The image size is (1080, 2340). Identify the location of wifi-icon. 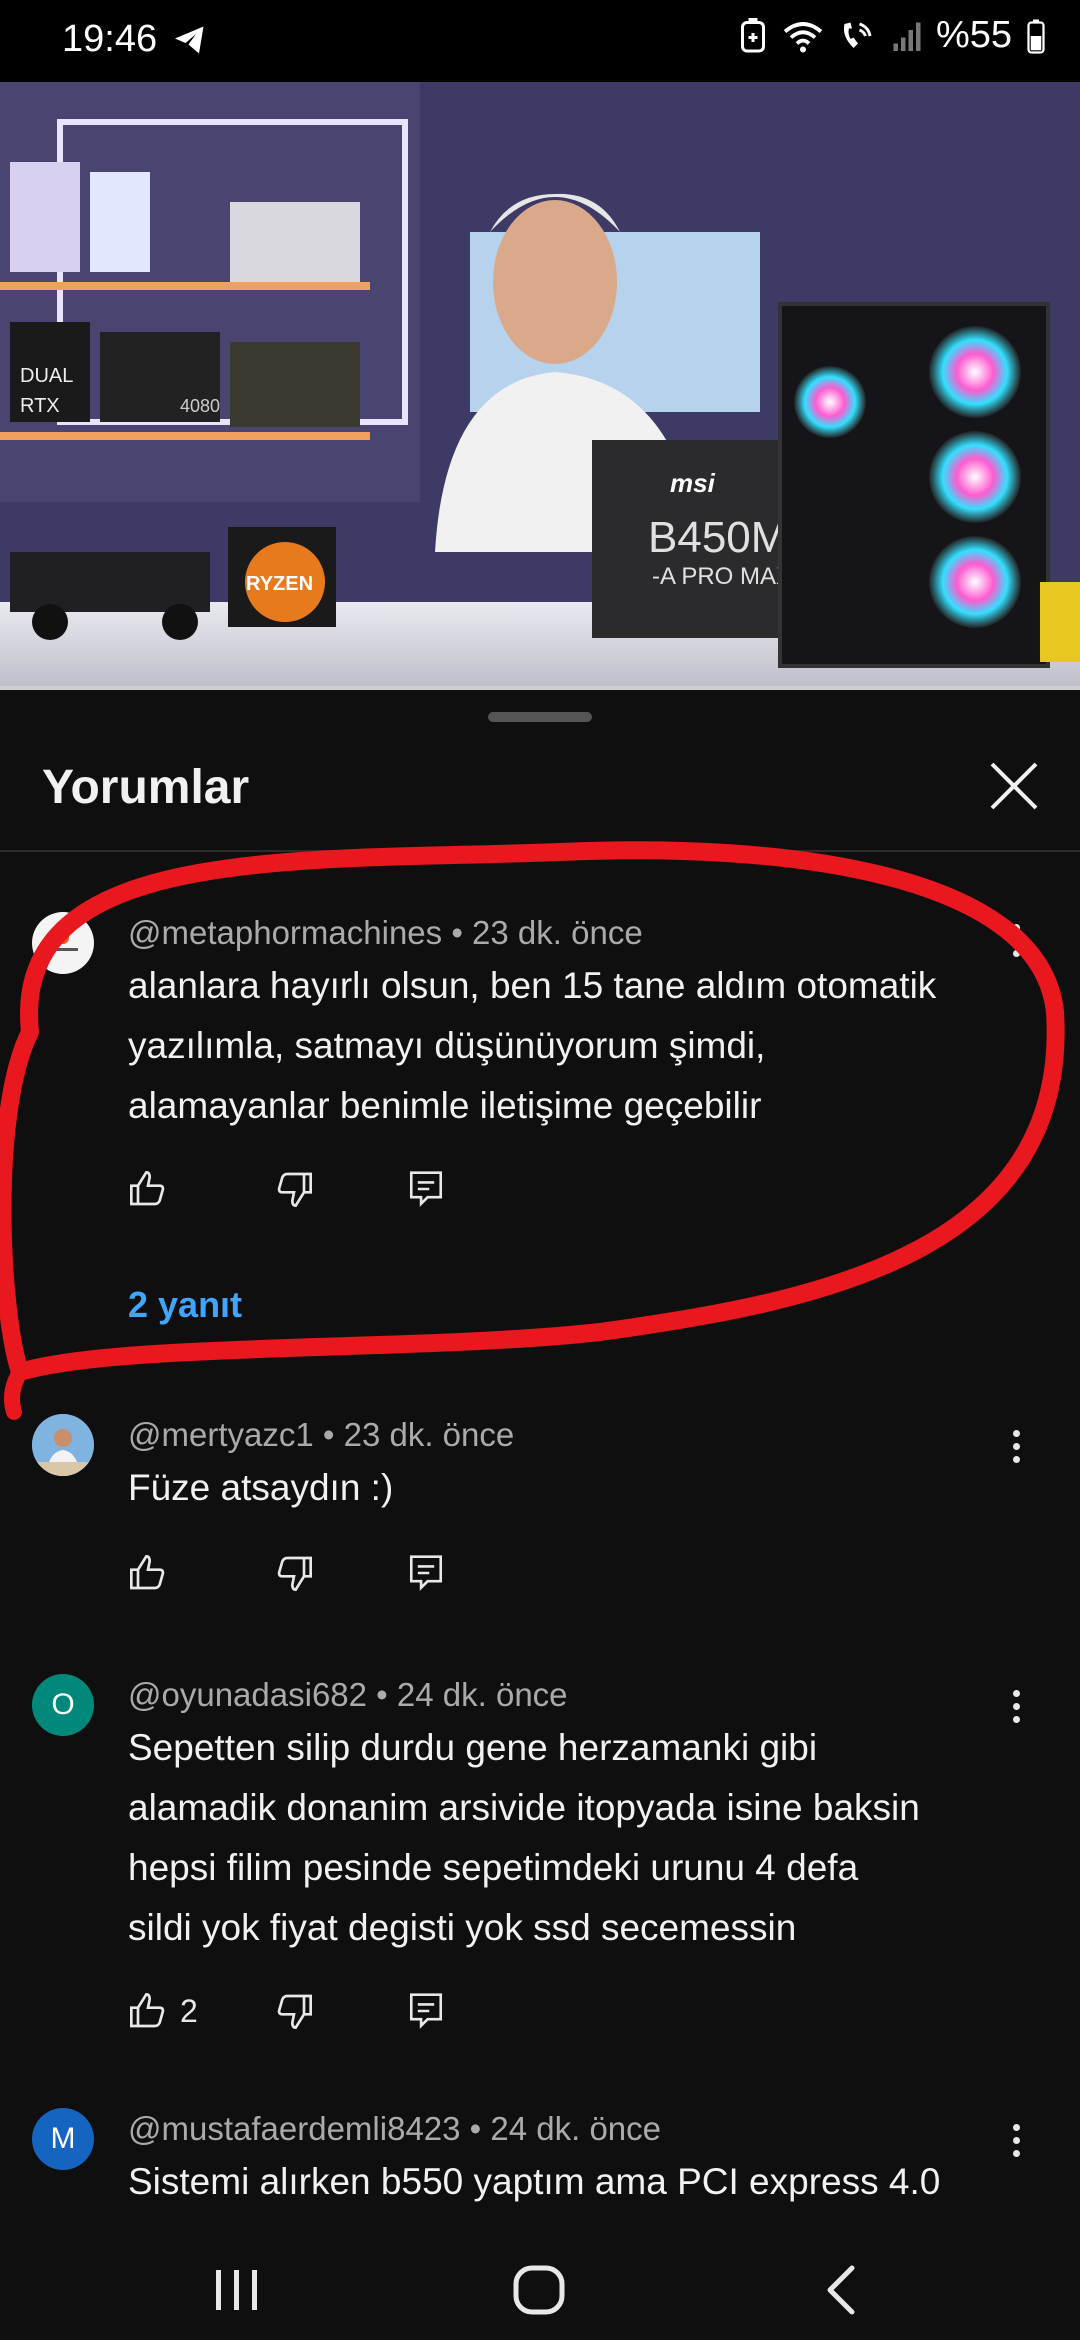
(803, 36).